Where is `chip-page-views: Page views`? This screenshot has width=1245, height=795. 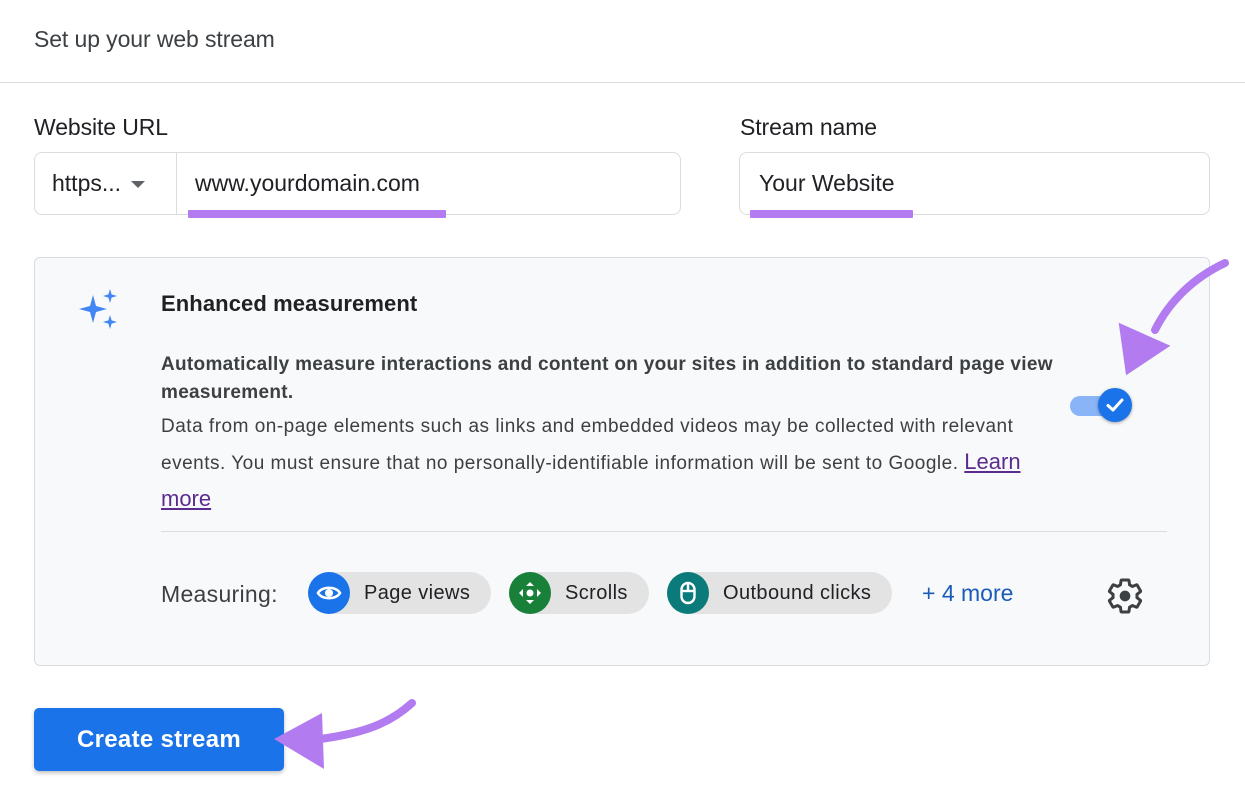
chip-page-views: Page views is located at coordinates (400, 593).